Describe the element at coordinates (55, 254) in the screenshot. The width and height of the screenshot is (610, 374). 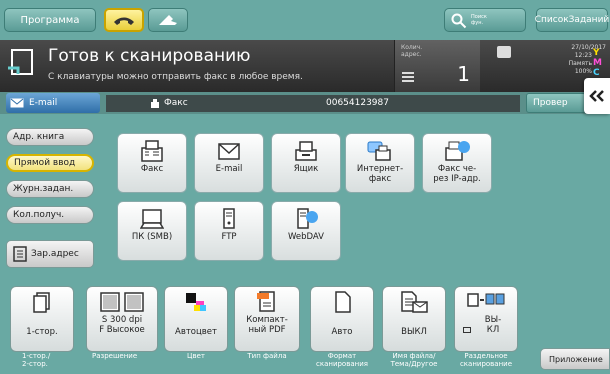
I see `register-address-label: Зар.адрес` at that location.